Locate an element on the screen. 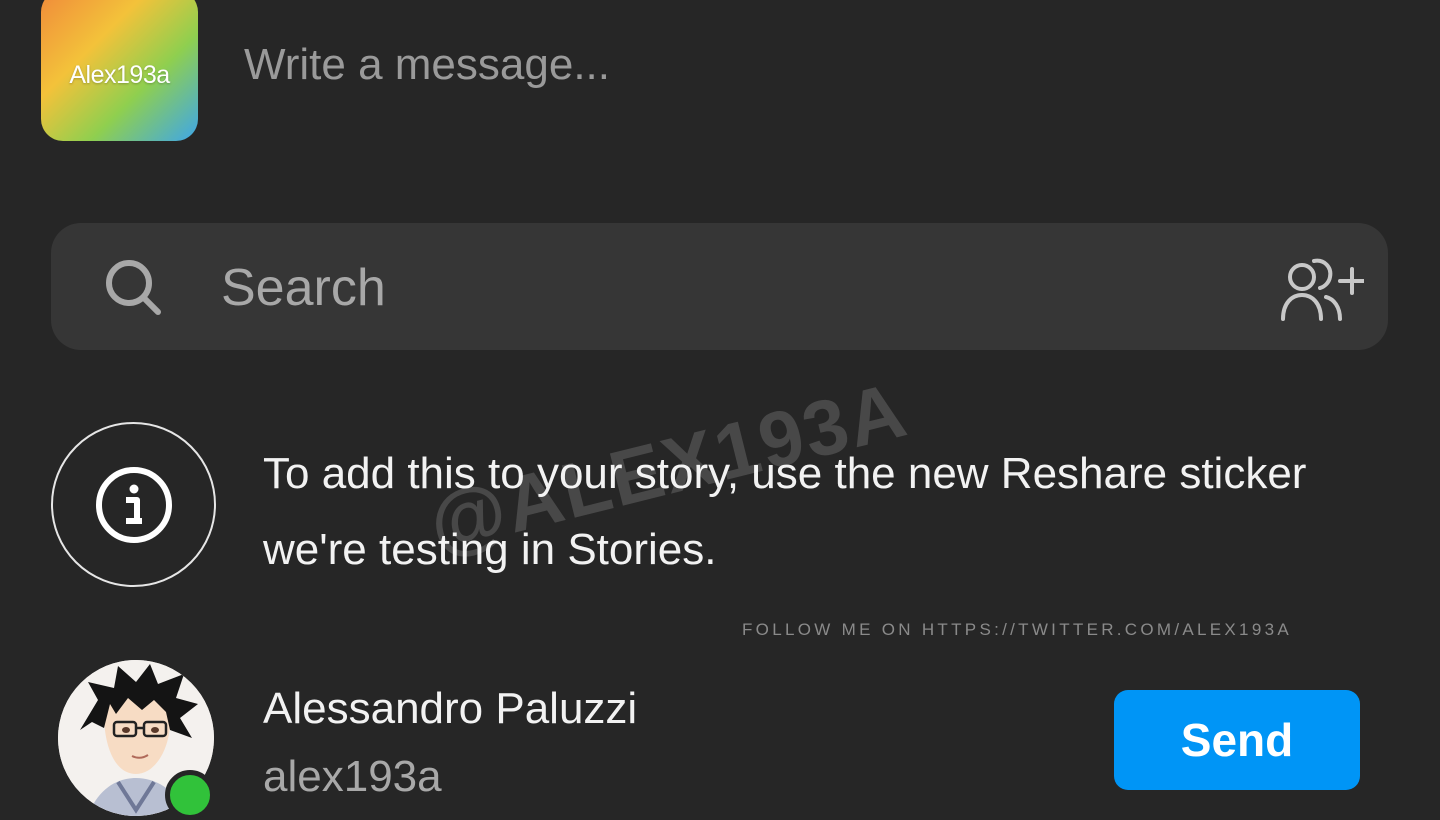 This screenshot has width=1440, height=820. search-input is located at coordinates (741, 288).